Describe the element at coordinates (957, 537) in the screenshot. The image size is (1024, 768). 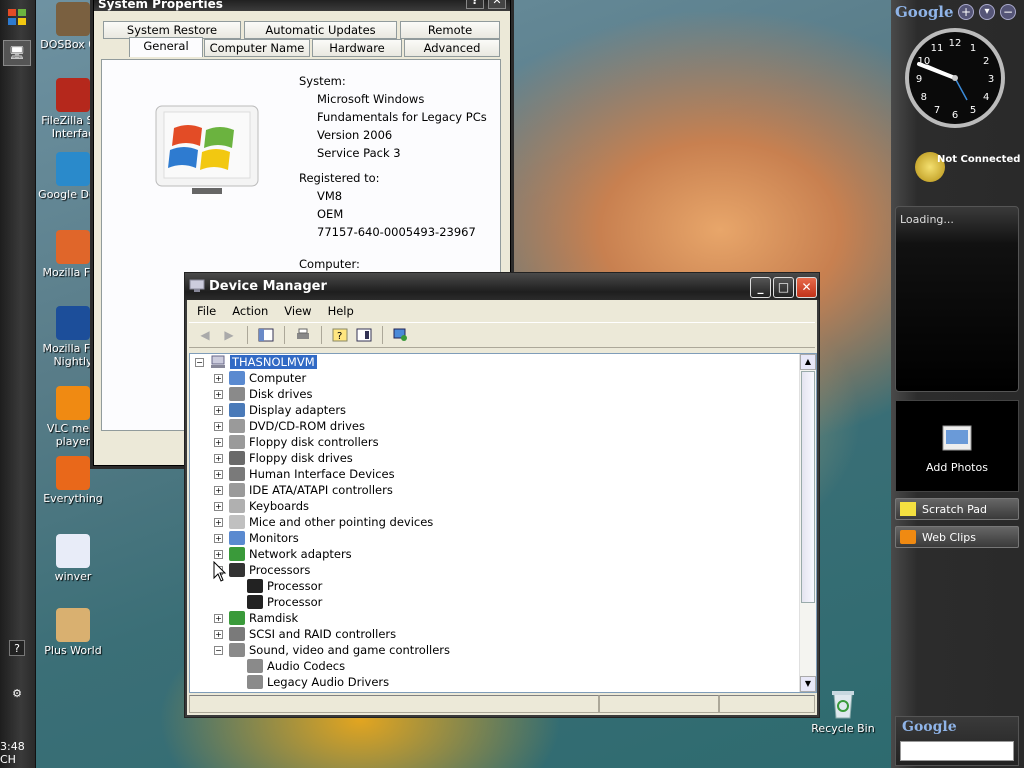
I see `web-clips-gadget: Web Clips` at that location.